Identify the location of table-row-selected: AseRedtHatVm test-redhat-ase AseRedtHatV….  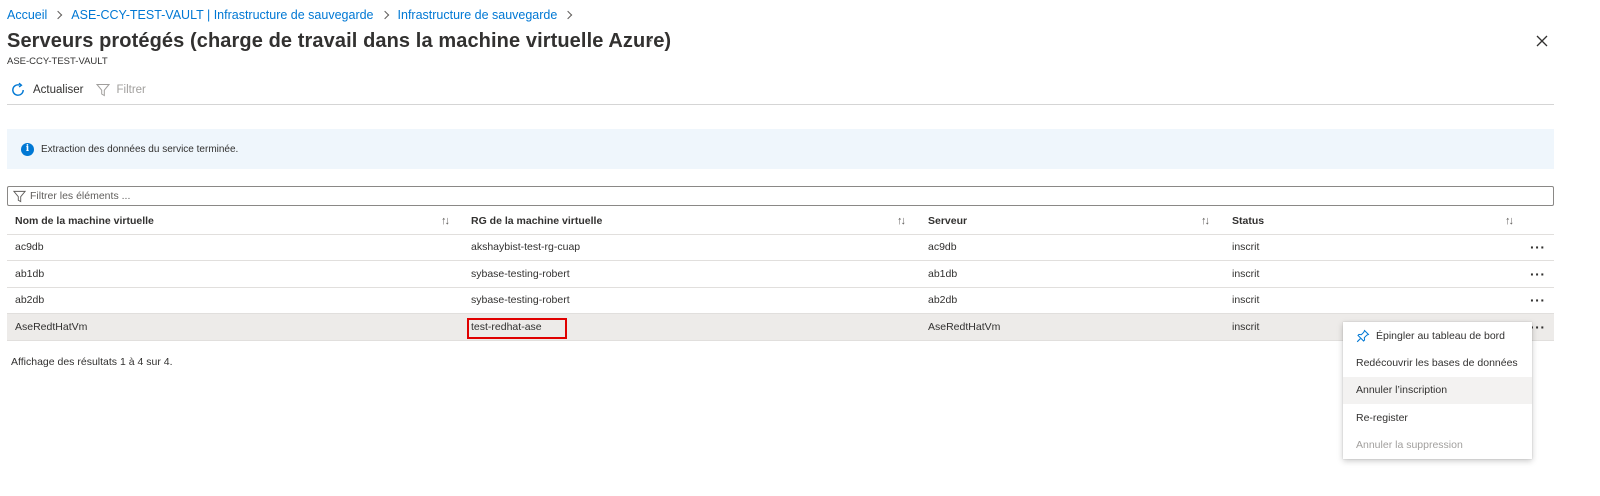
(780, 327).